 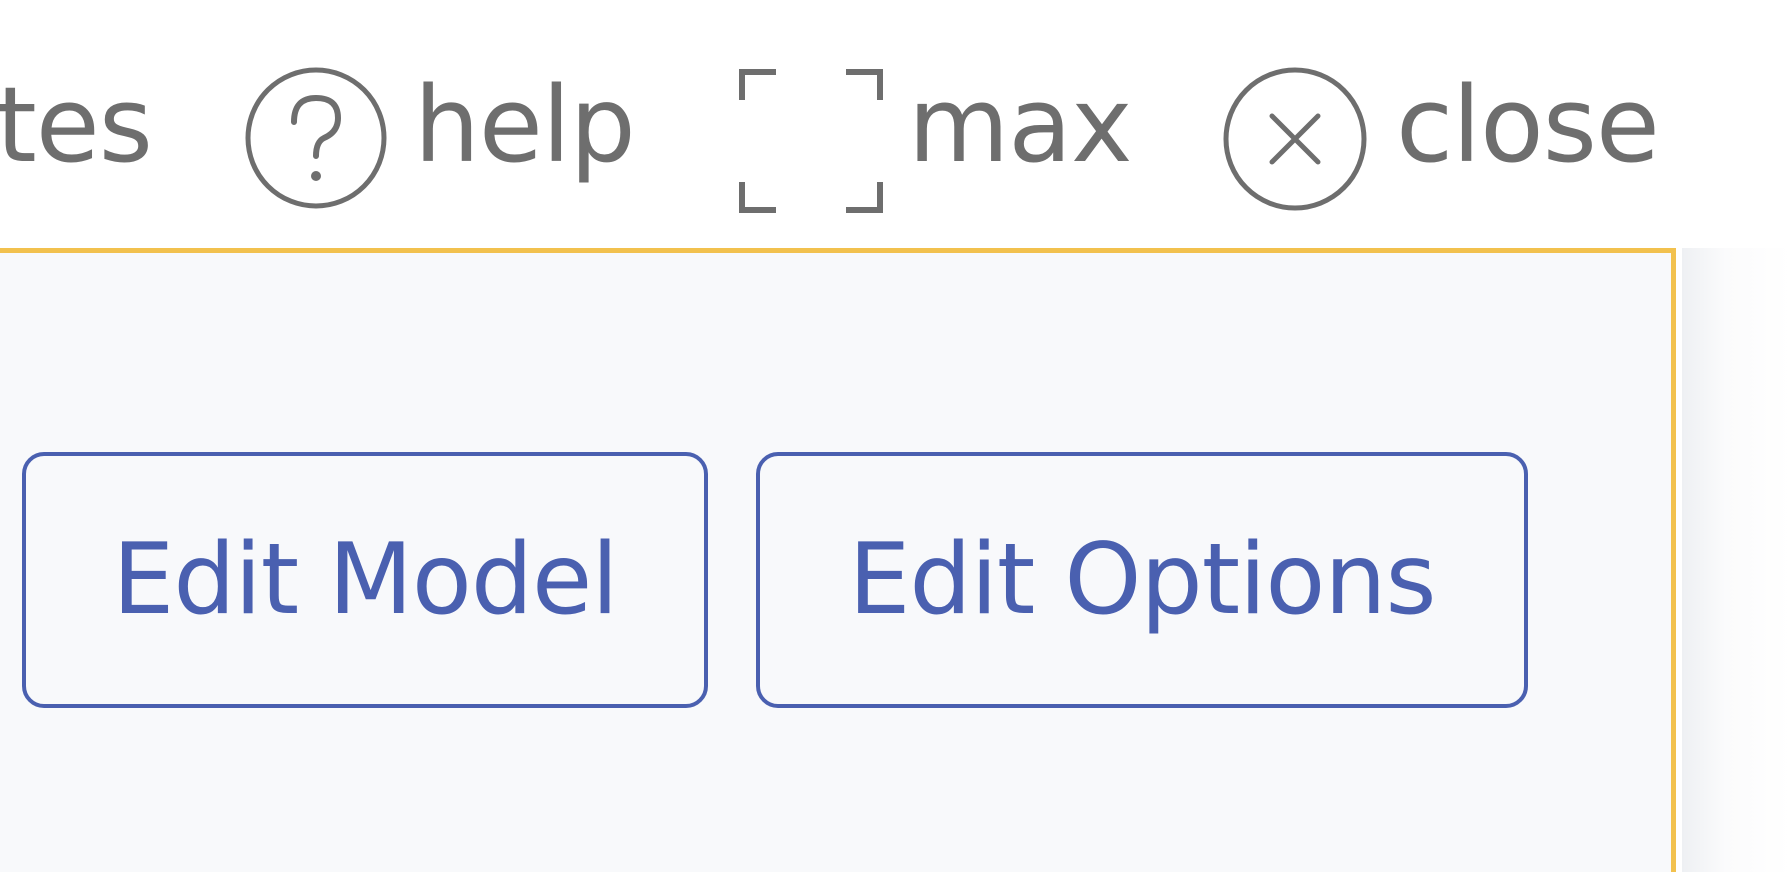 What do you see at coordinates (365, 580) in the screenshot?
I see `edit-model-button: Edit Model` at bounding box center [365, 580].